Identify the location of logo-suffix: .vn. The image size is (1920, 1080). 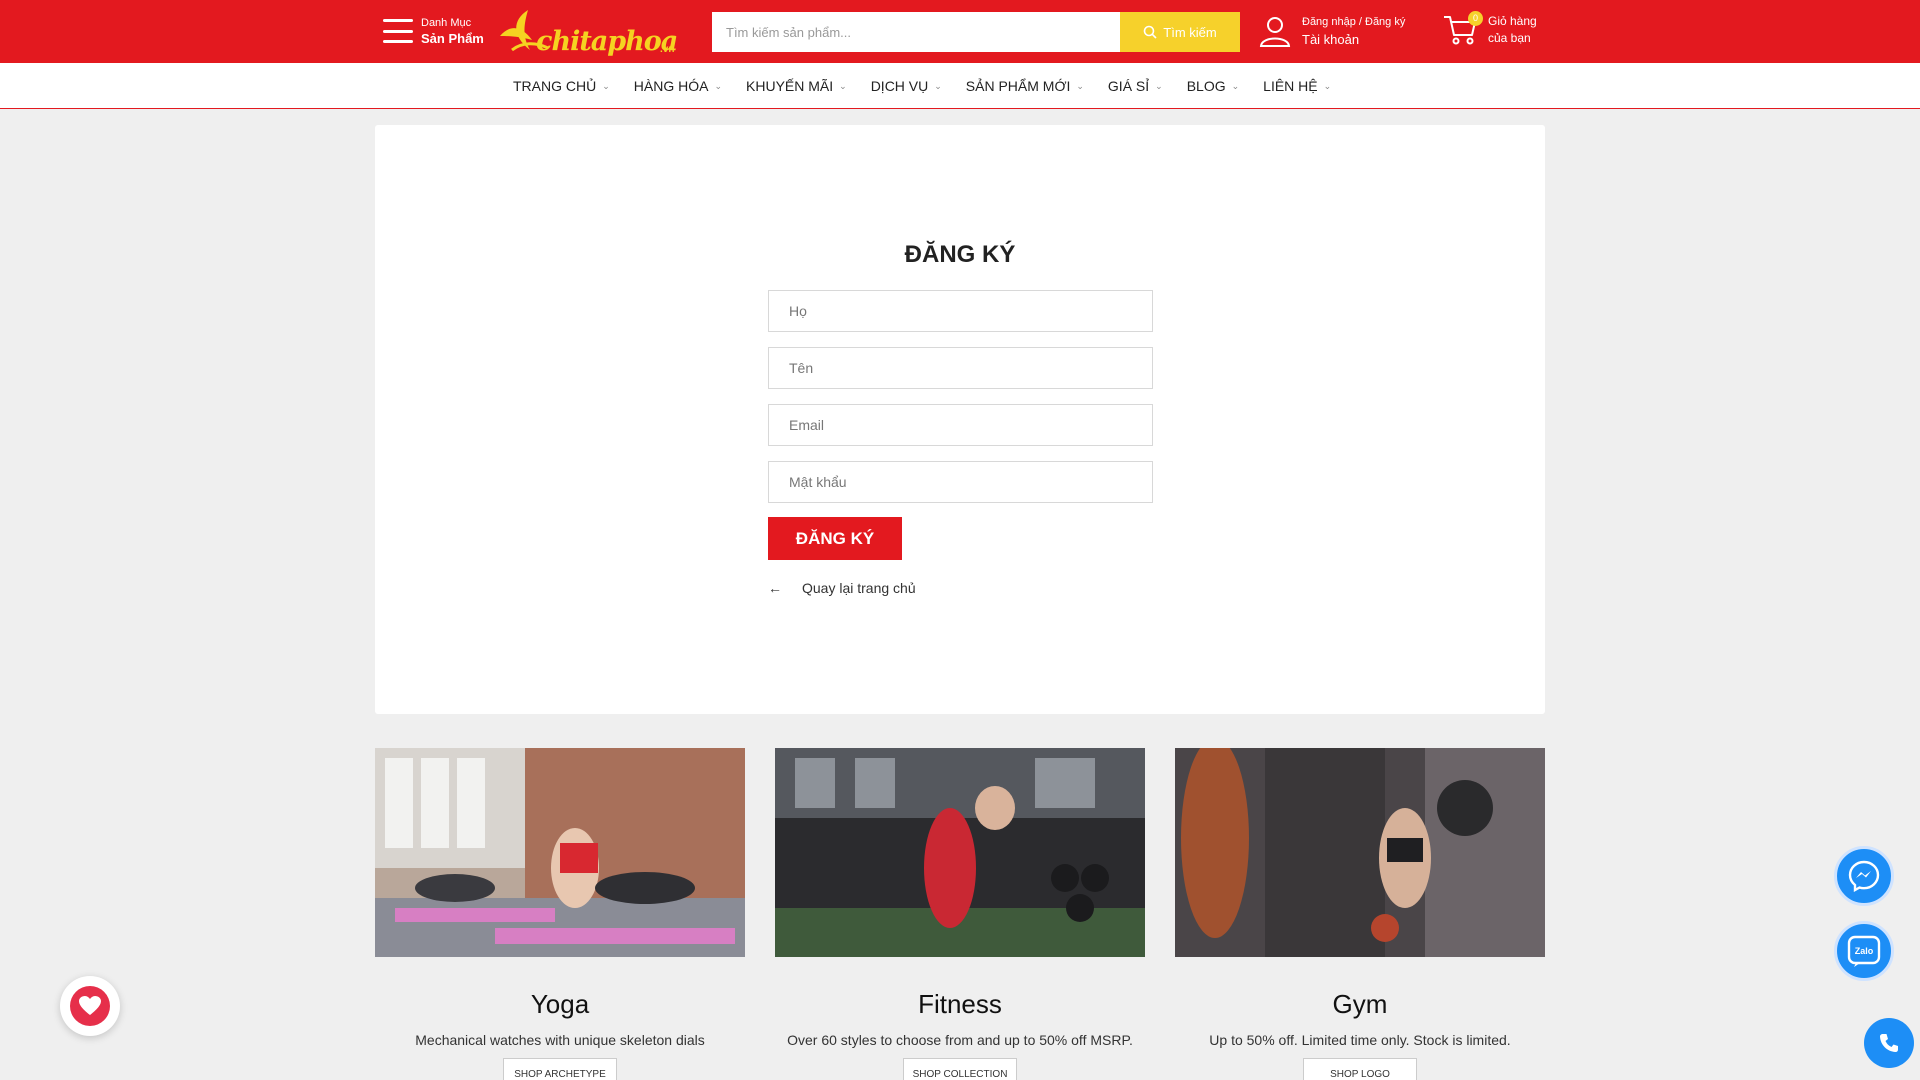
(667, 49).